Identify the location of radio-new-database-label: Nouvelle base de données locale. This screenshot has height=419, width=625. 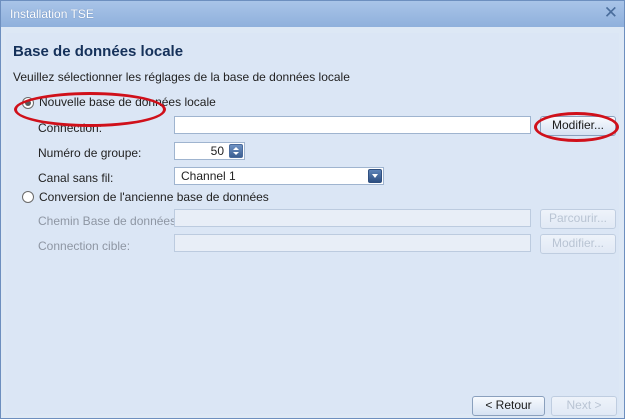
(127, 102).